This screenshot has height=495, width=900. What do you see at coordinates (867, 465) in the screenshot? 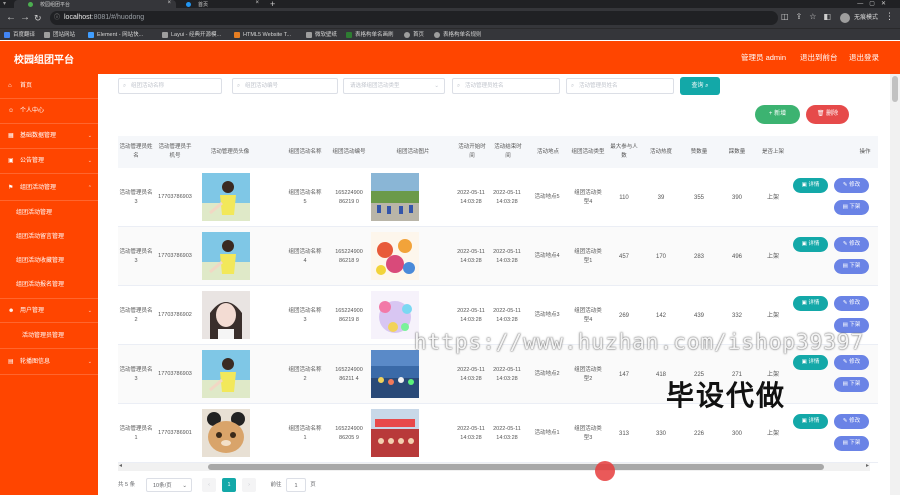
I see `scroll-right-arrow-icon: ▸` at bounding box center [867, 465].